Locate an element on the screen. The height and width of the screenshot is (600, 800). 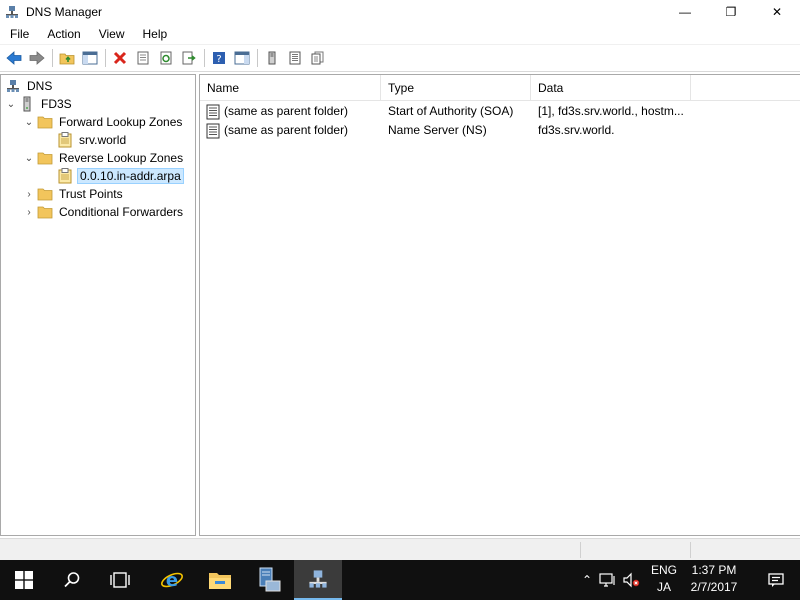
action-center-button is located at coordinates (776, 580).